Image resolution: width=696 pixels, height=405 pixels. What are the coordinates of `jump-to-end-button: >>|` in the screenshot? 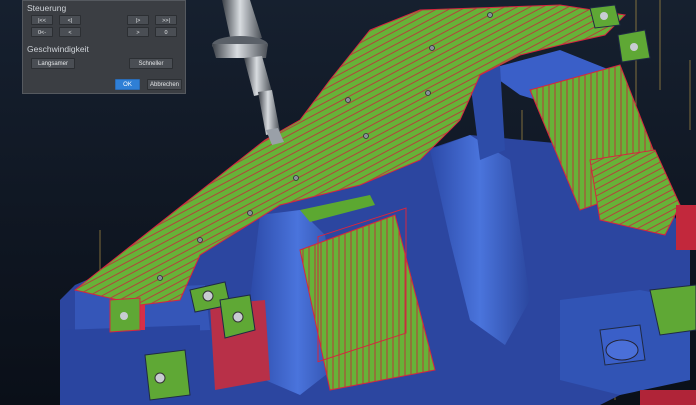 It's located at (166, 20).